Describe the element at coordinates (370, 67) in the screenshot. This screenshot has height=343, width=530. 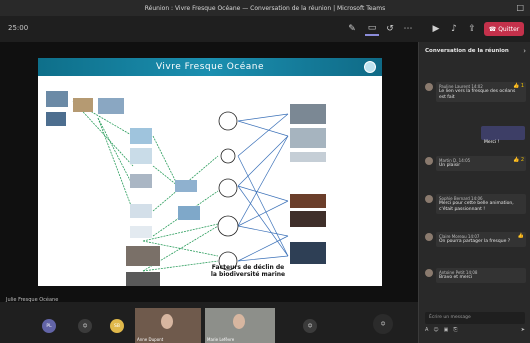
I see `logo-icon` at that location.